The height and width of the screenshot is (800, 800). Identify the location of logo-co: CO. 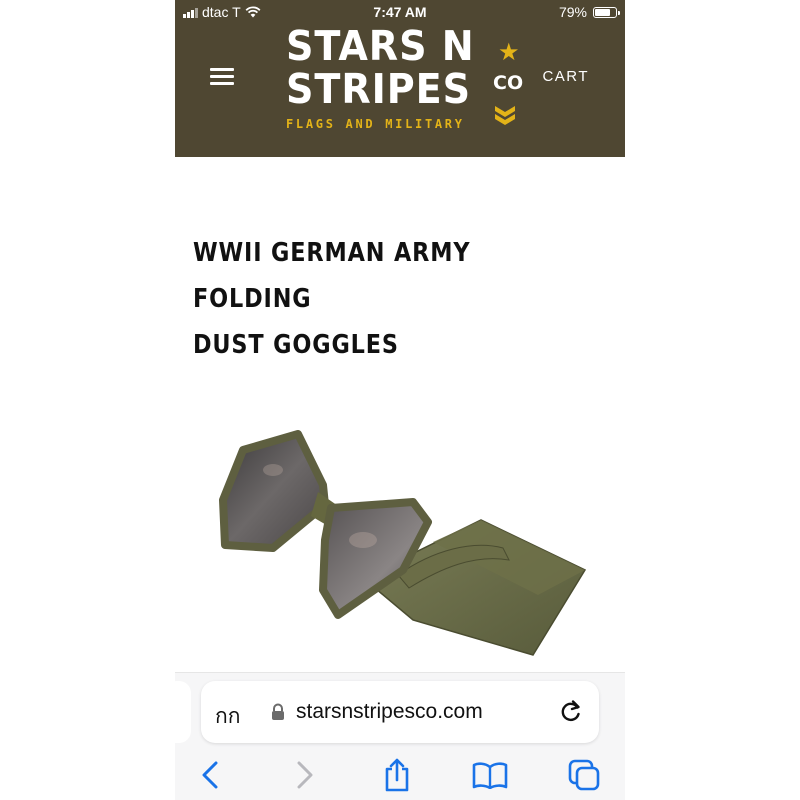
(508, 83).